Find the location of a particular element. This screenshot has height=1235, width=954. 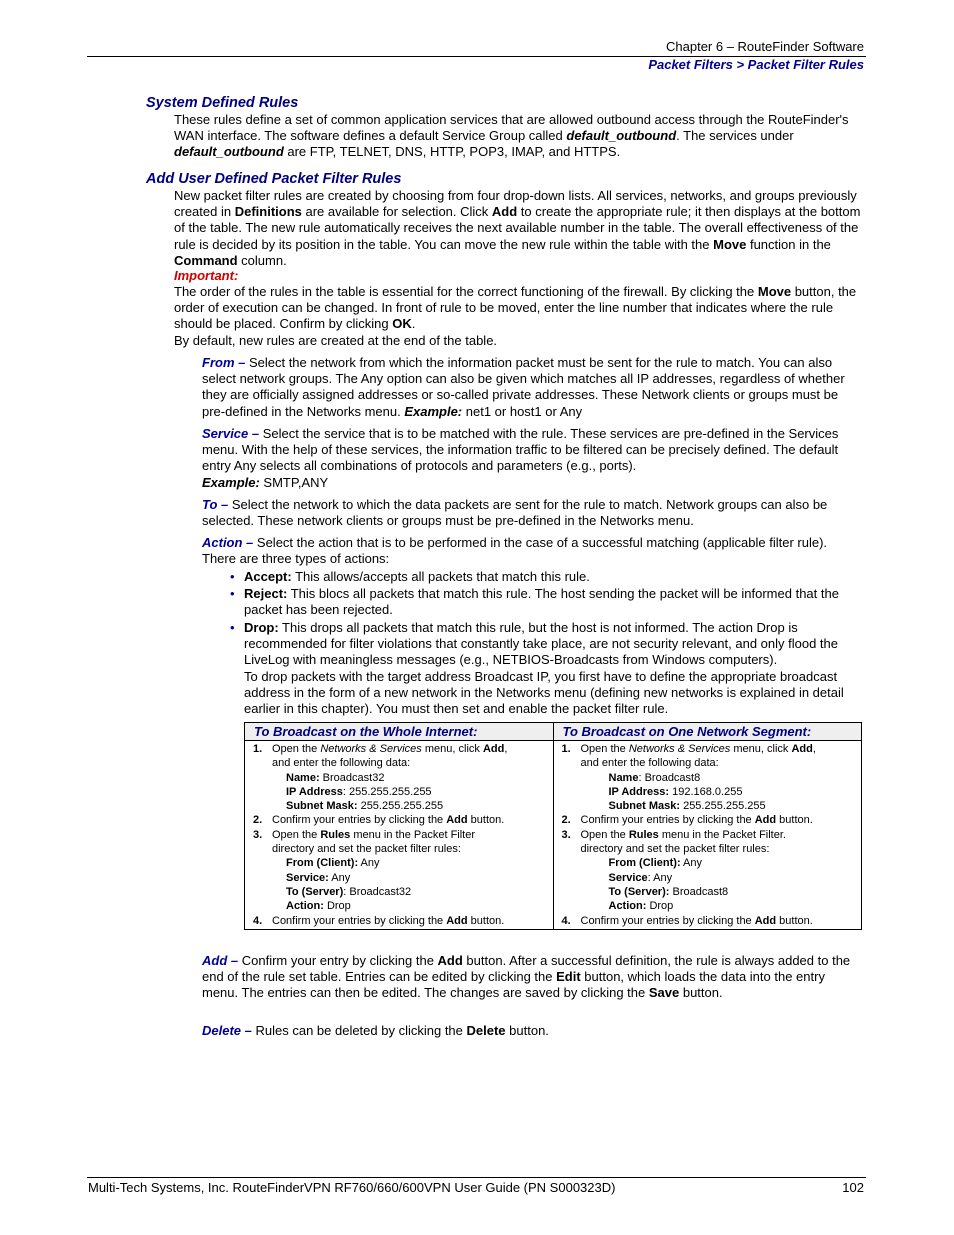

action-label: Drop: is located at coordinates (261, 627).